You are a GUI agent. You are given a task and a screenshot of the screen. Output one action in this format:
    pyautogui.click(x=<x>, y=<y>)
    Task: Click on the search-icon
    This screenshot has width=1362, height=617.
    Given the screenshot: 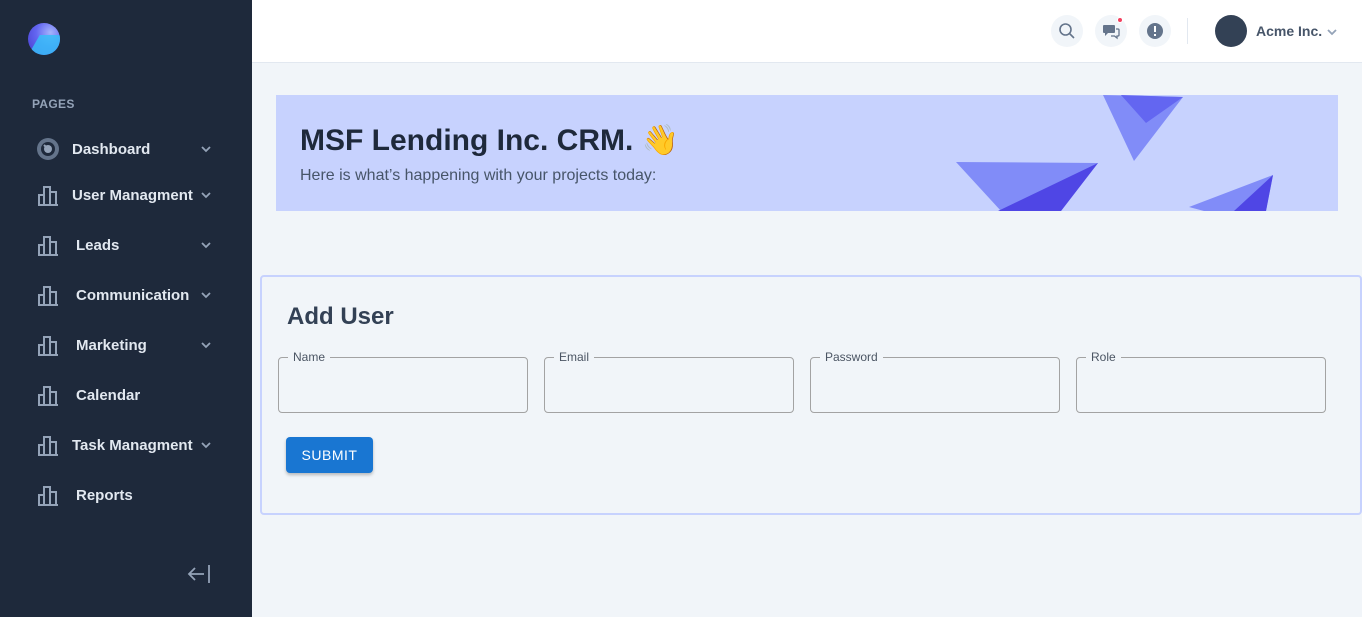 What is the action you would take?
    pyautogui.click(x=1067, y=31)
    